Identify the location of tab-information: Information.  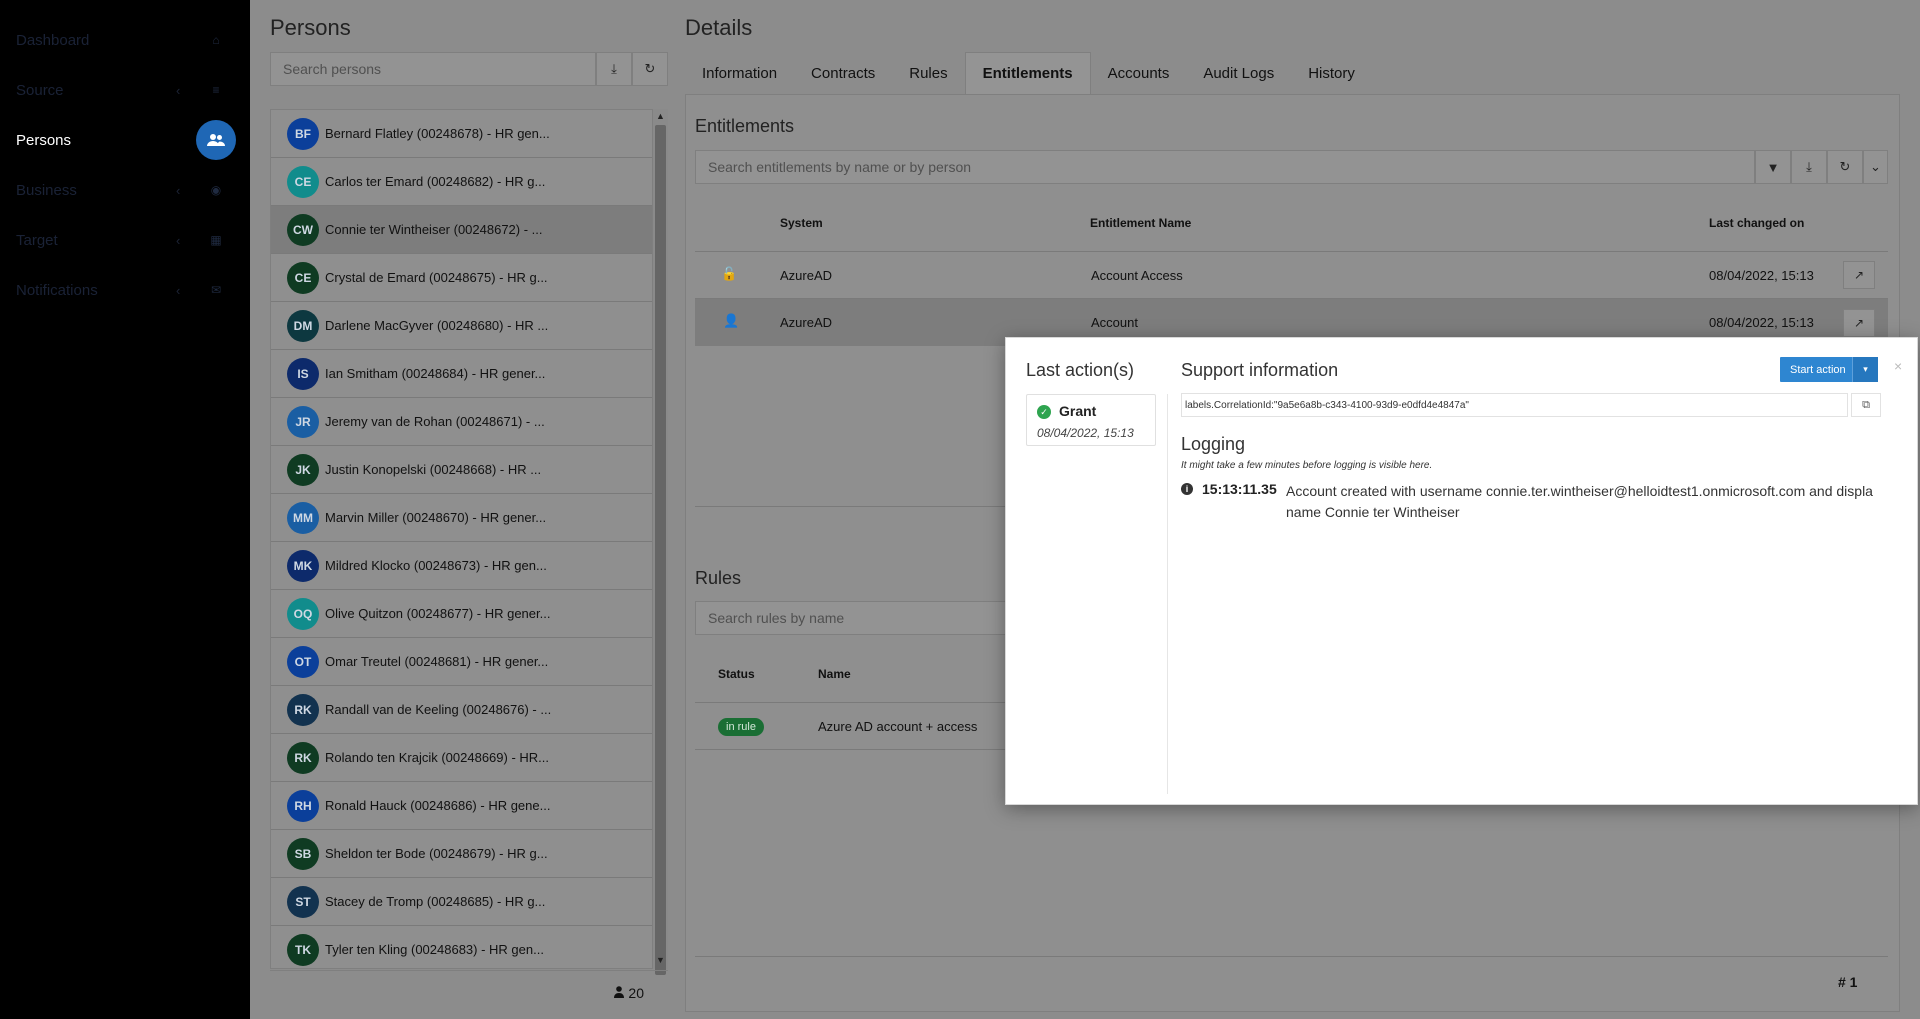
(739, 73).